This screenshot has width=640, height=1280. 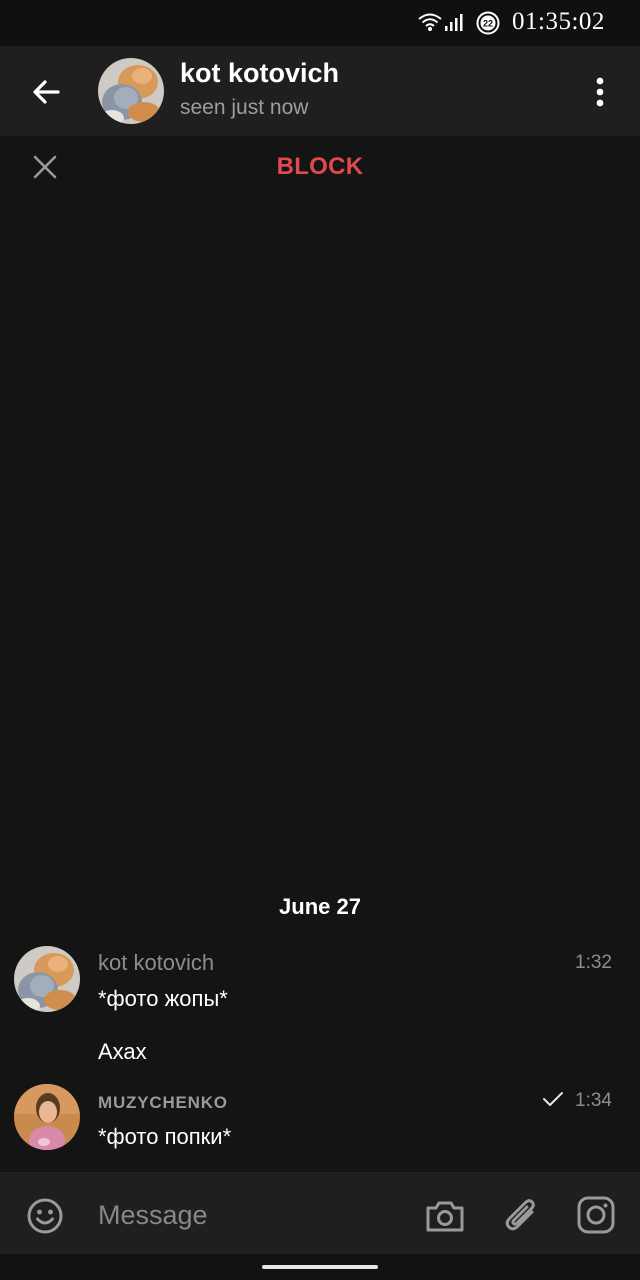 I want to click on status-bar: 22 01:35:02, so click(x=320, y=23).